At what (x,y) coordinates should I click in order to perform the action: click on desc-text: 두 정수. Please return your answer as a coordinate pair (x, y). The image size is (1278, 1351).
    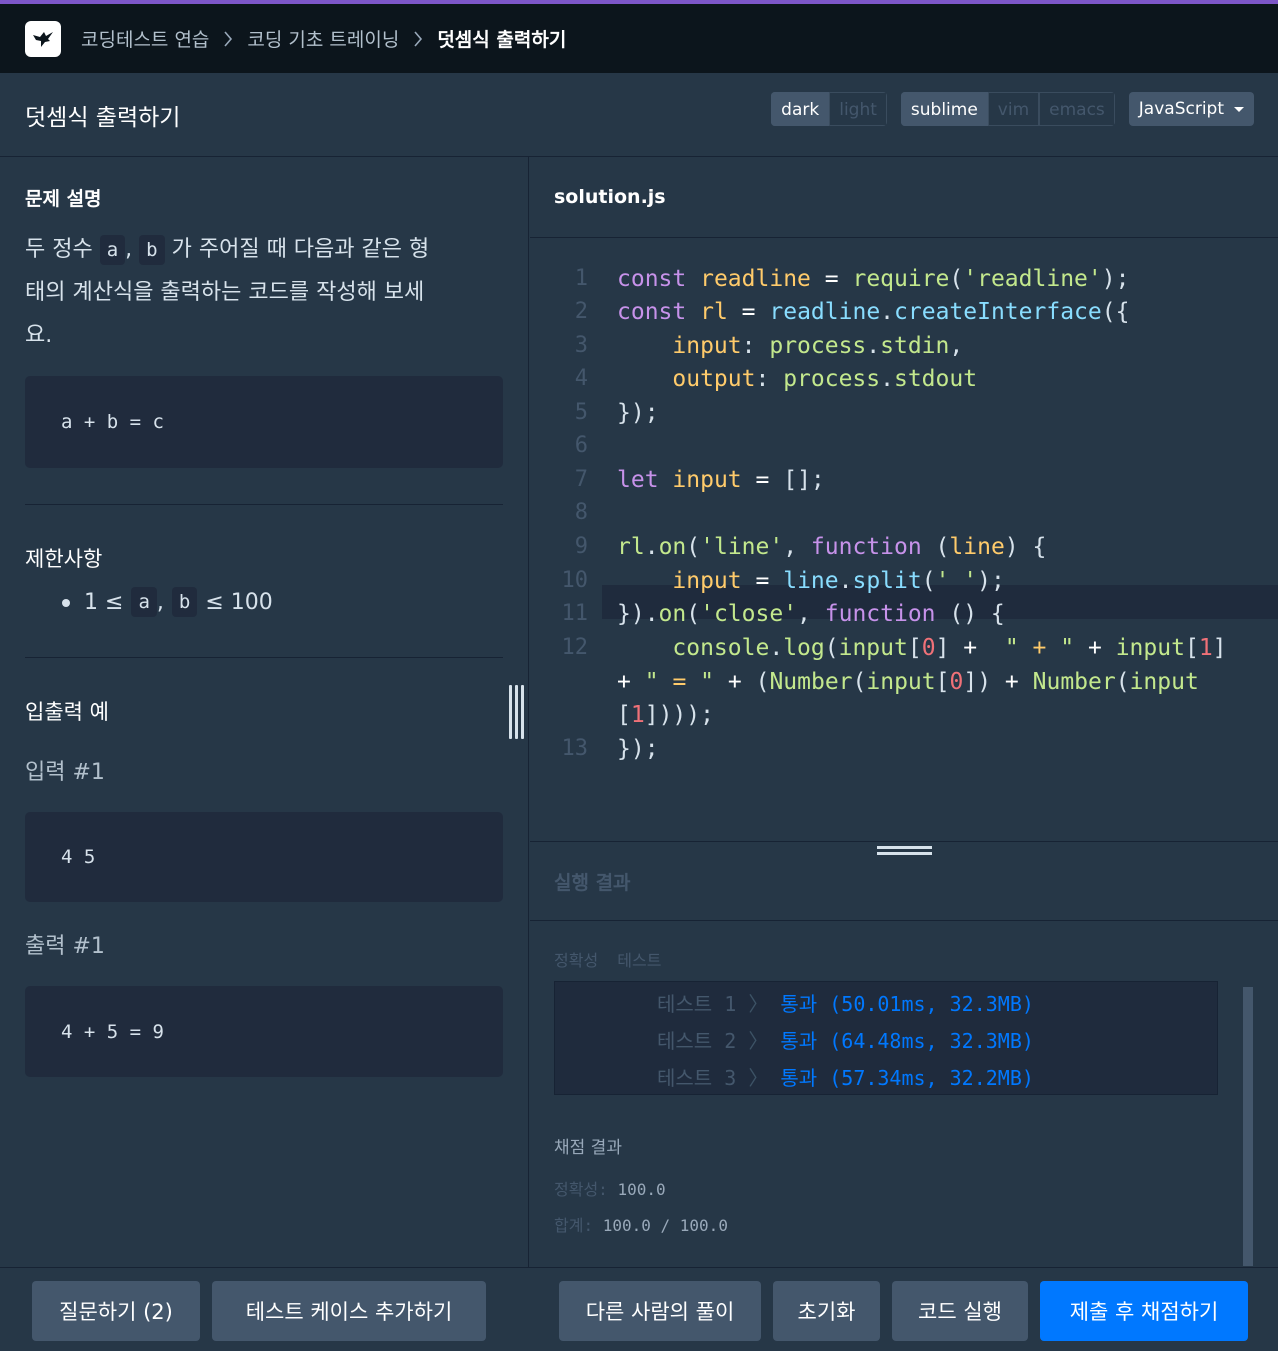
    Looking at the image, I should click on (59, 249).